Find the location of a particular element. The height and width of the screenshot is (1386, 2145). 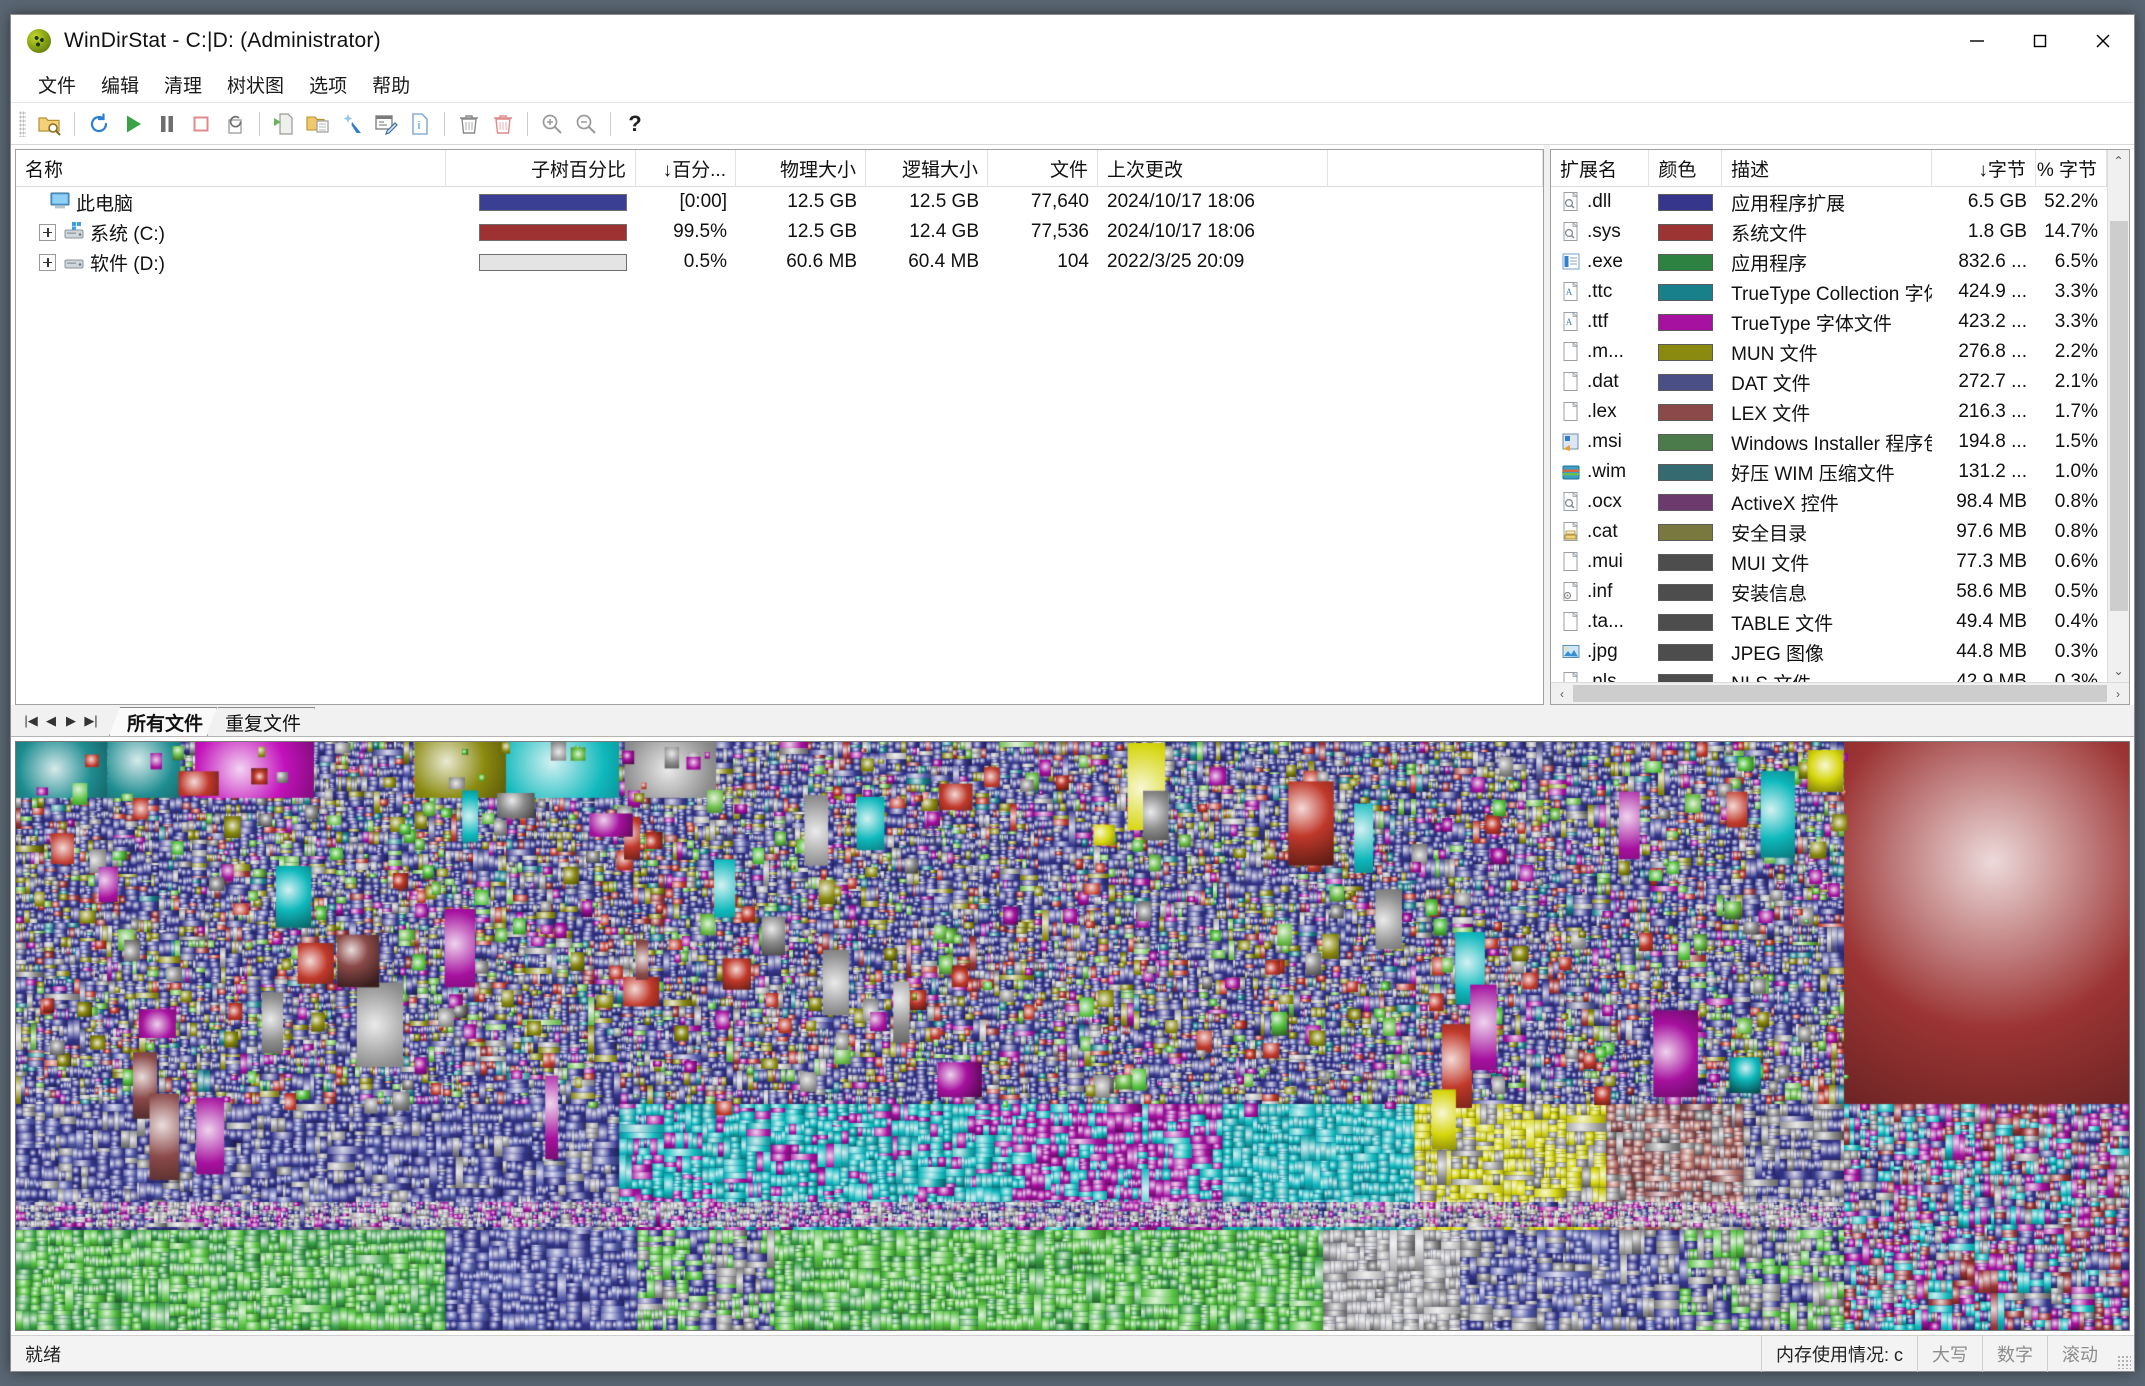

extension-description-cell: 系统文件 is located at coordinates (1769, 234).